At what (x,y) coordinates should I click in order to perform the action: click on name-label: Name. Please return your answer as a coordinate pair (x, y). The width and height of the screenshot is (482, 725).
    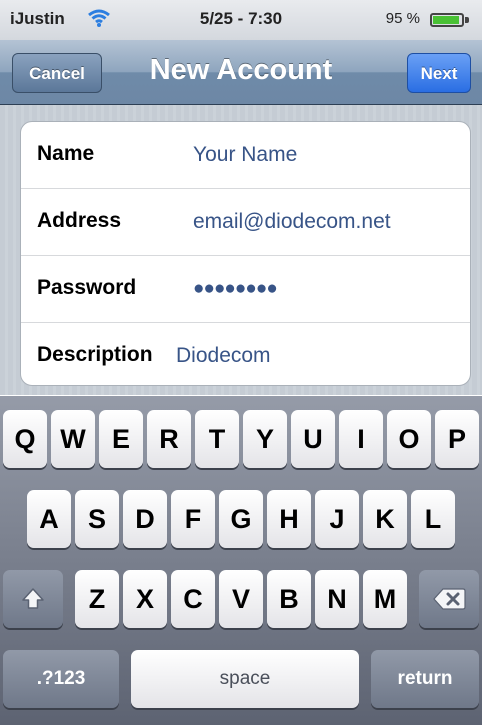
    Looking at the image, I should click on (66, 153).